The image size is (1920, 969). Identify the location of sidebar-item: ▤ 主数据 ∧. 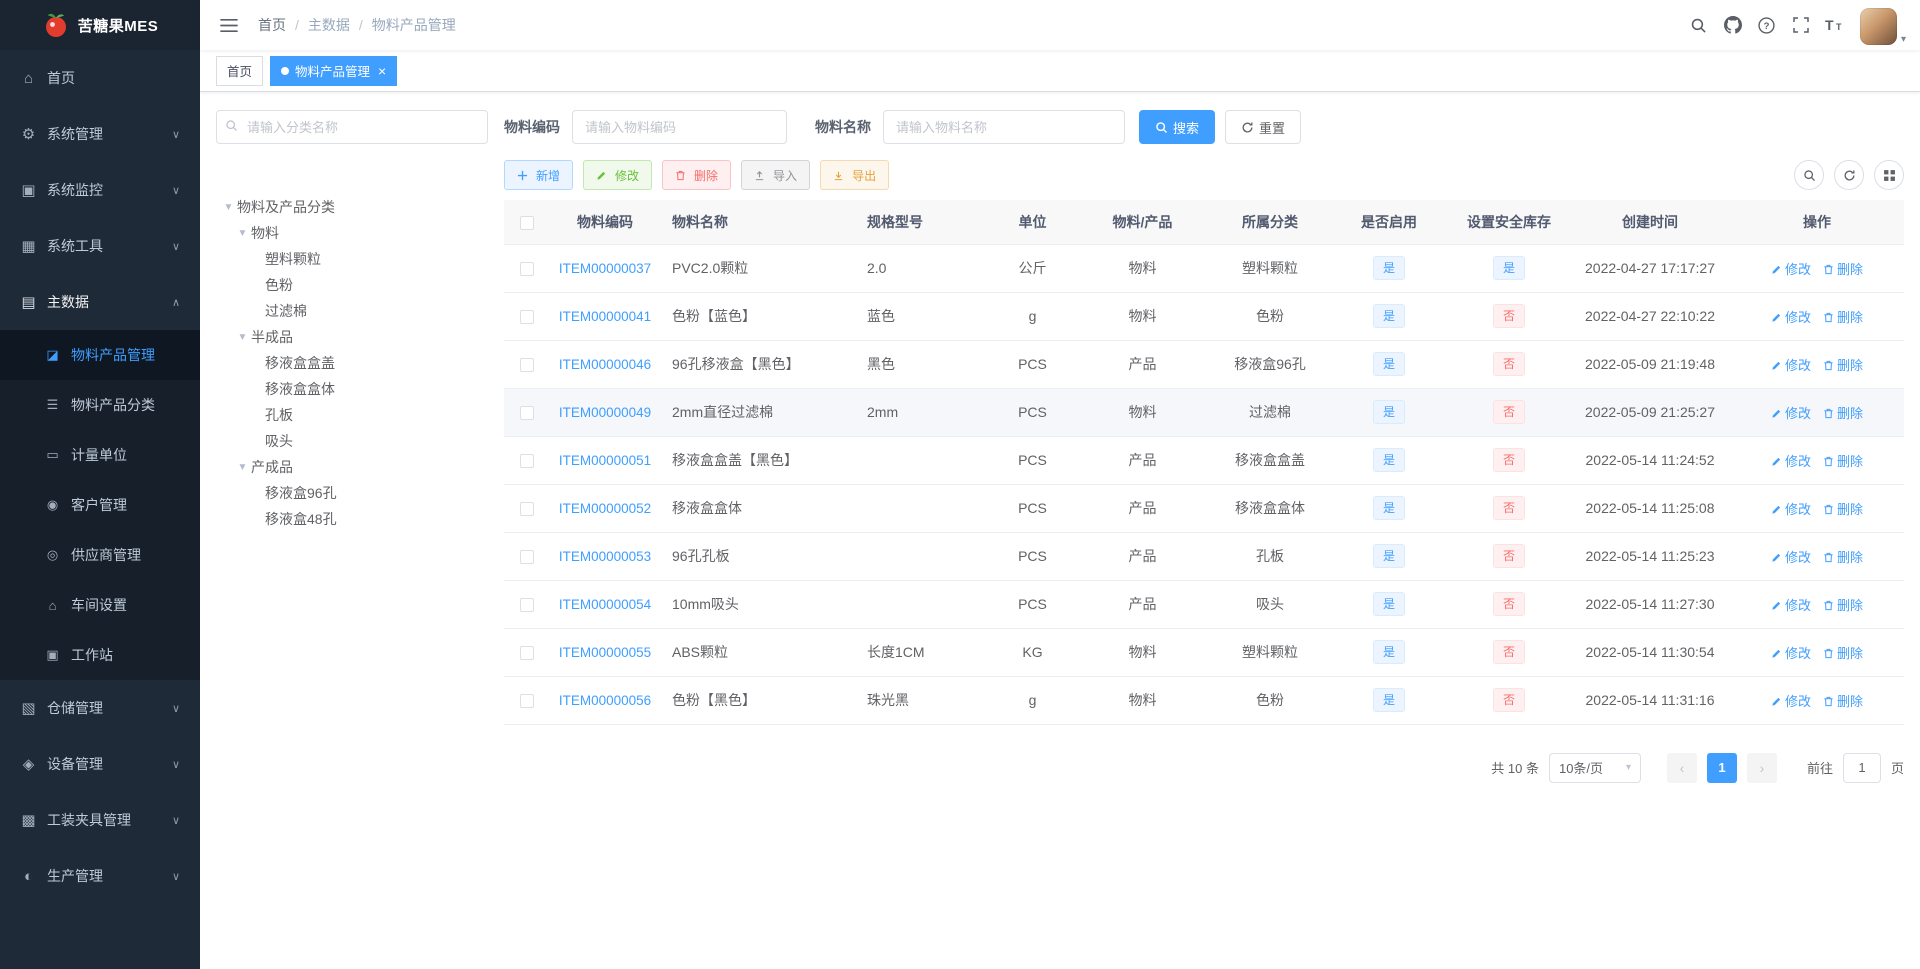
(100, 302).